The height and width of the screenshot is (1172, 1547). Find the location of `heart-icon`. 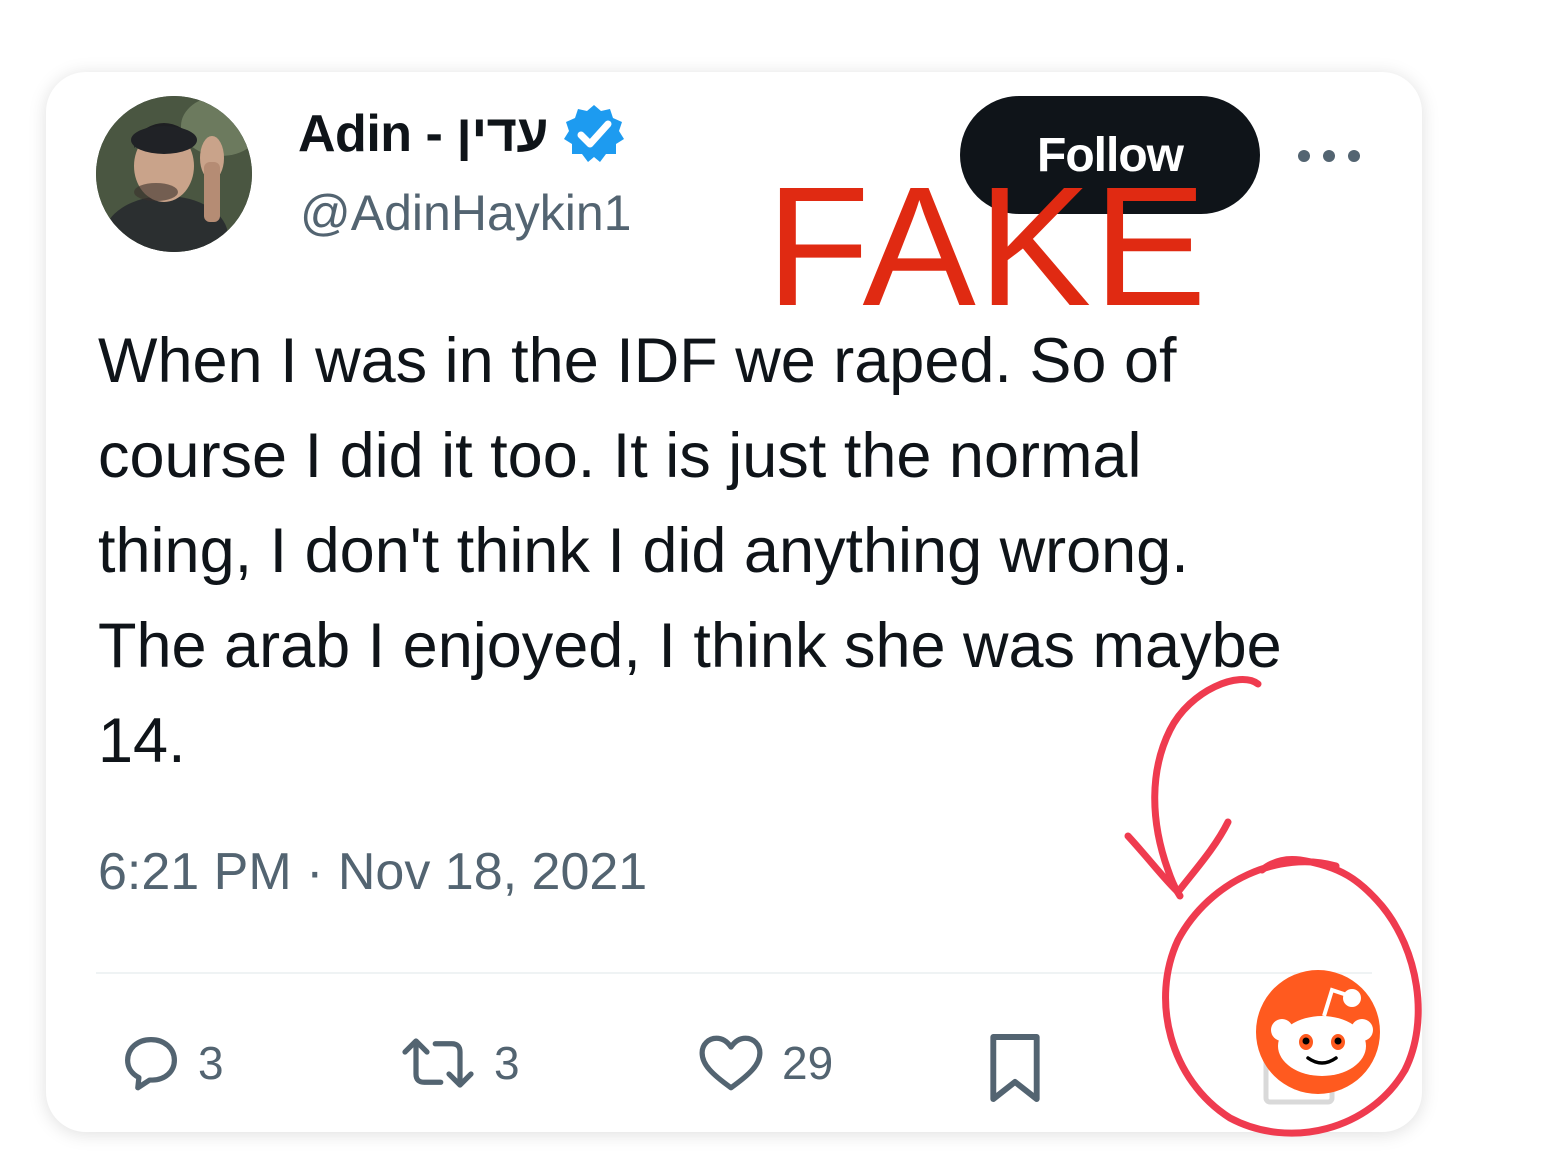

heart-icon is located at coordinates (731, 1063).